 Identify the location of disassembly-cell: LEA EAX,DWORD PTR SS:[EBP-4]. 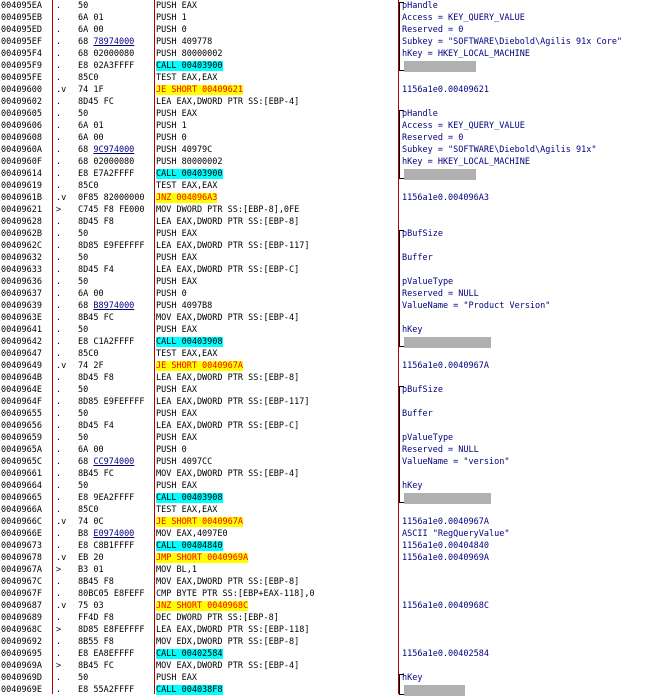
(273, 102).